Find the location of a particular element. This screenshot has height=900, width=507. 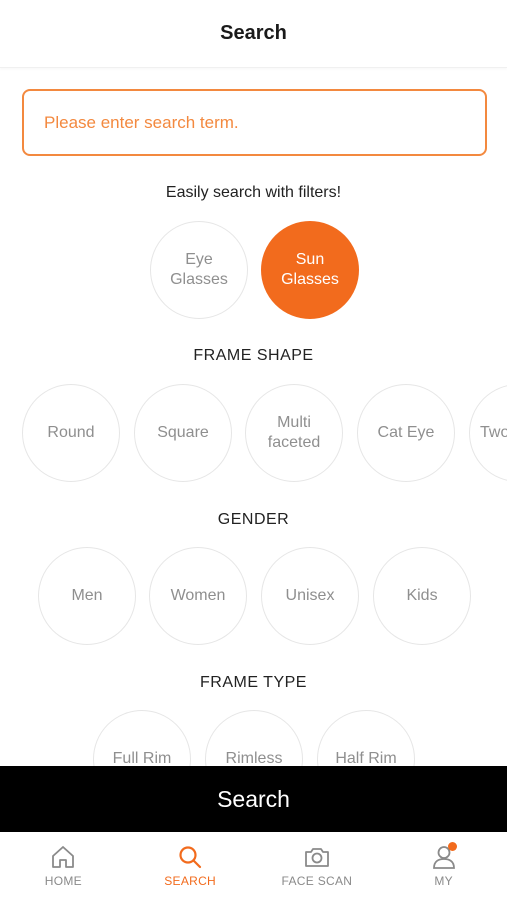

frame-type-title: FRAME TYPE is located at coordinates (253, 682).